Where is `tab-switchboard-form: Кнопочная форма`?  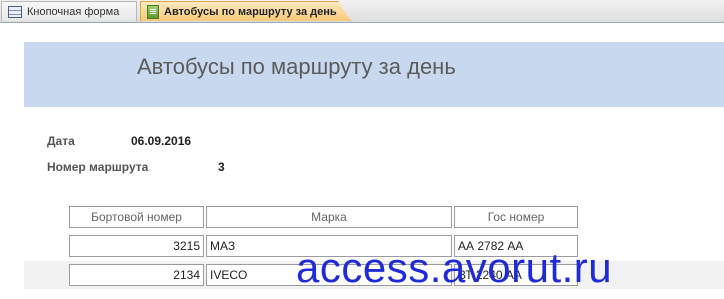 tab-switchboard-form: Кнопочная форма is located at coordinates (69, 11).